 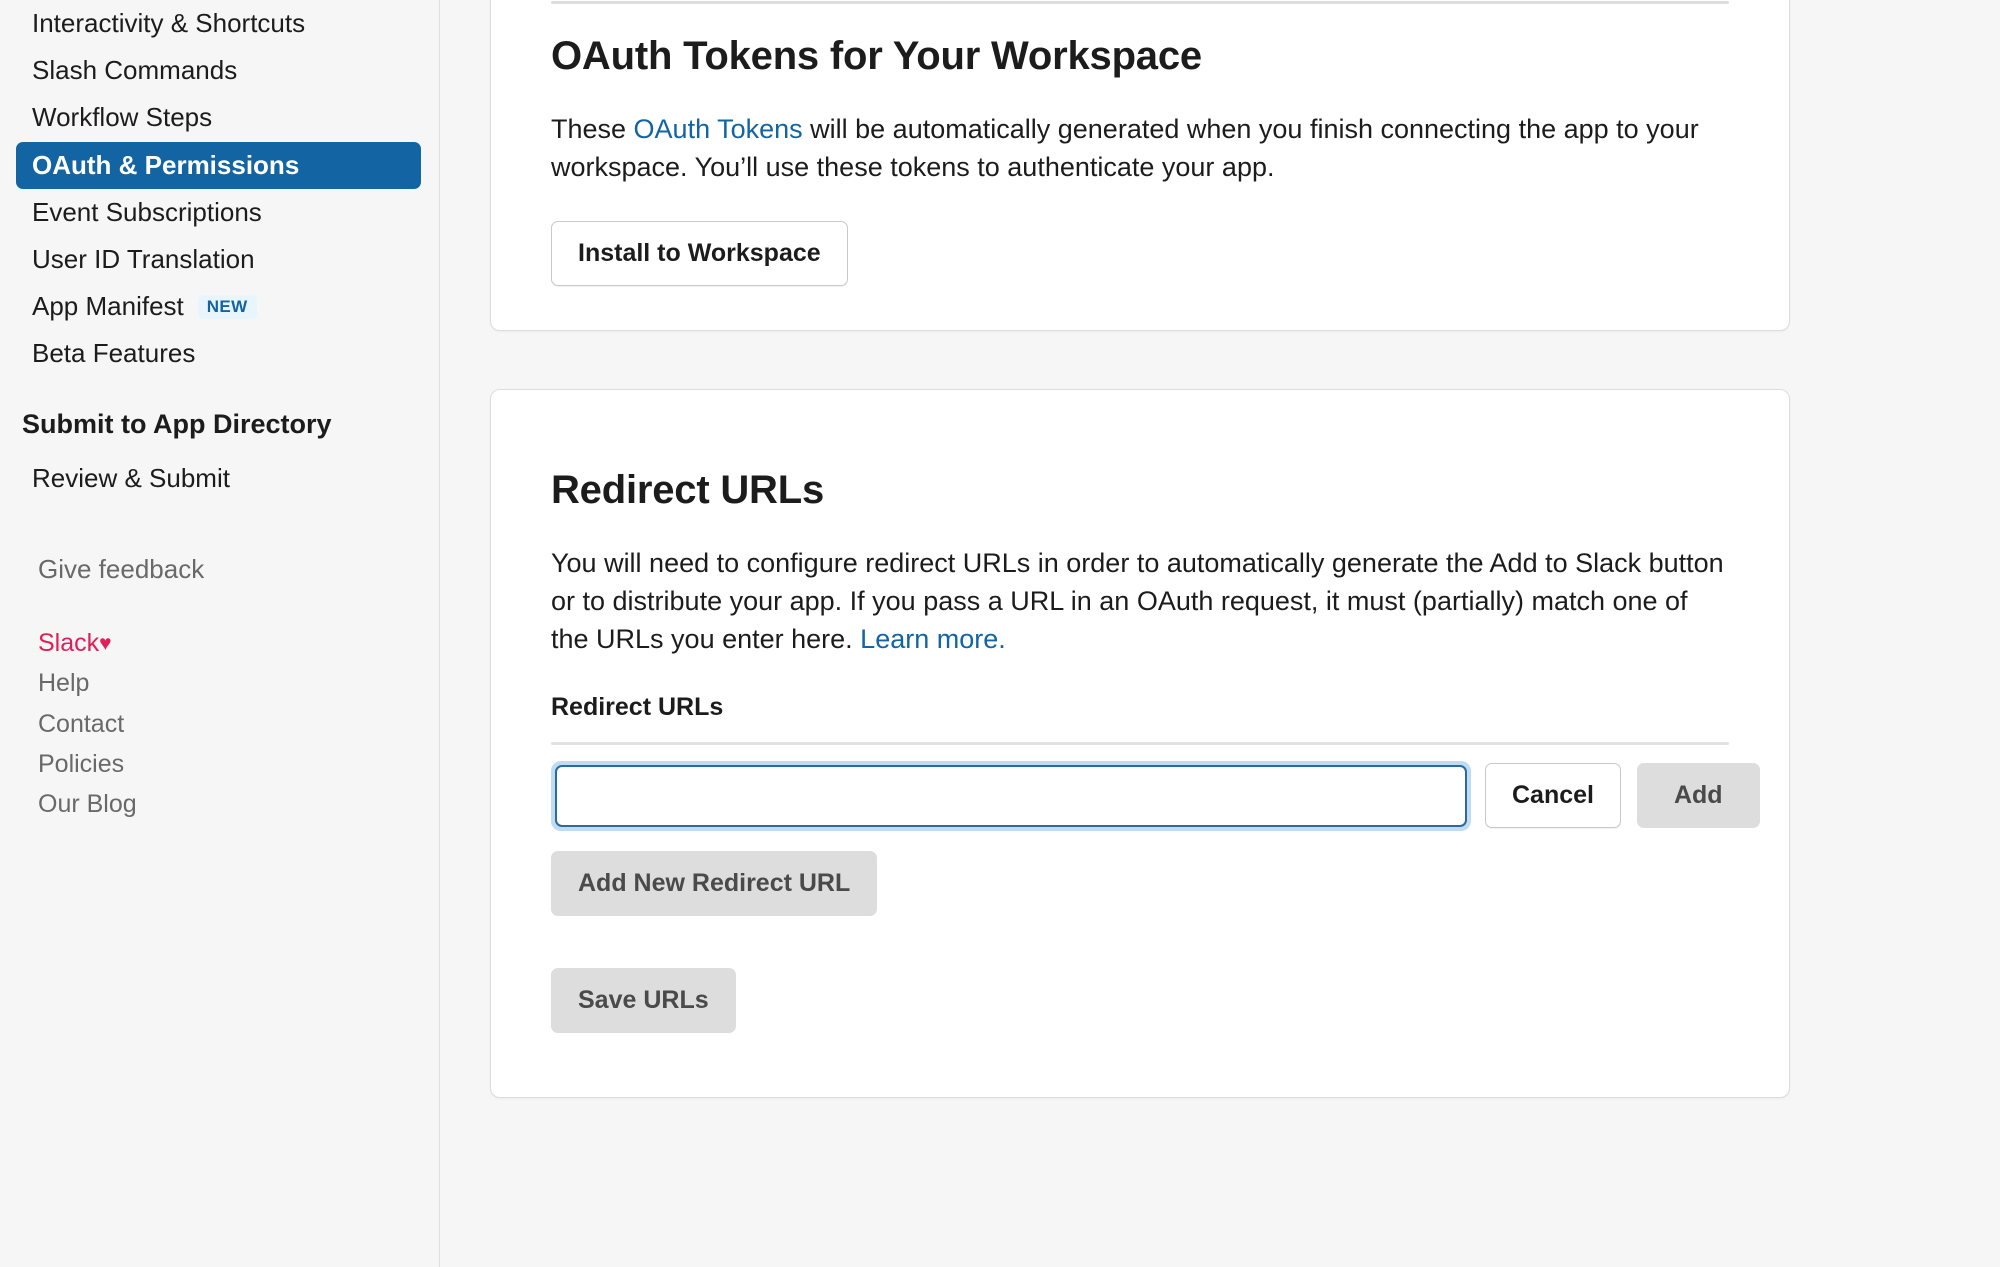 I want to click on sidebar-footer-links: Slack♥ Help Contact Policies Our Blog, so click(x=238, y=723).